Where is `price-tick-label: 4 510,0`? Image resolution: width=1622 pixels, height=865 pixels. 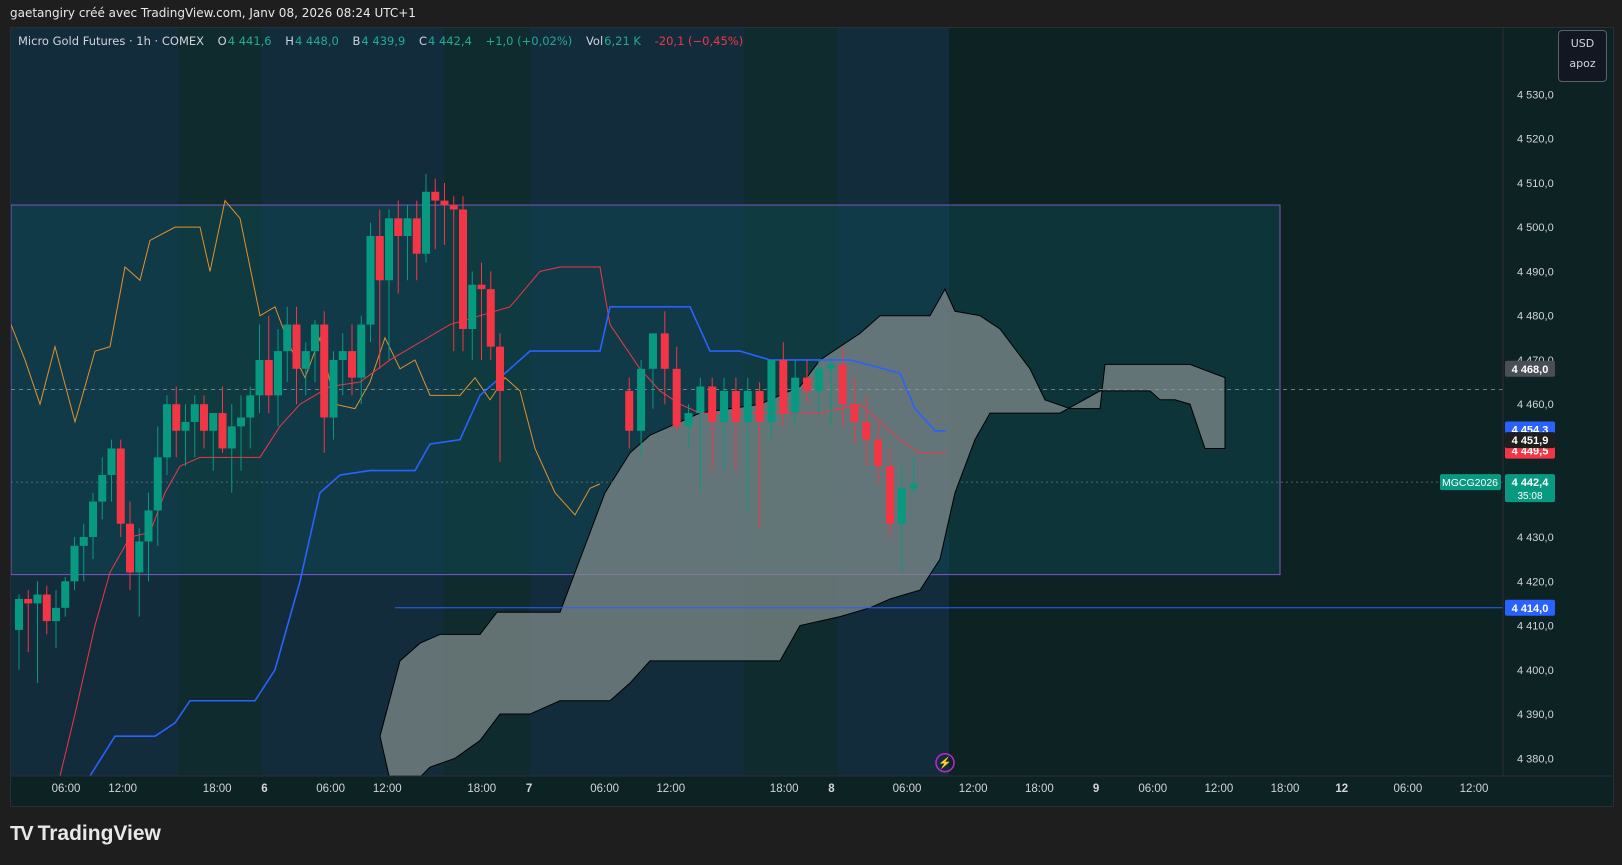 price-tick-label: 4 510,0 is located at coordinates (1535, 184).